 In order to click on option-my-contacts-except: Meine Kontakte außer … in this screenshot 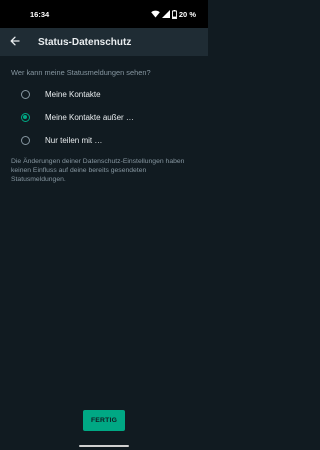, I will do `click(104, 117)`.